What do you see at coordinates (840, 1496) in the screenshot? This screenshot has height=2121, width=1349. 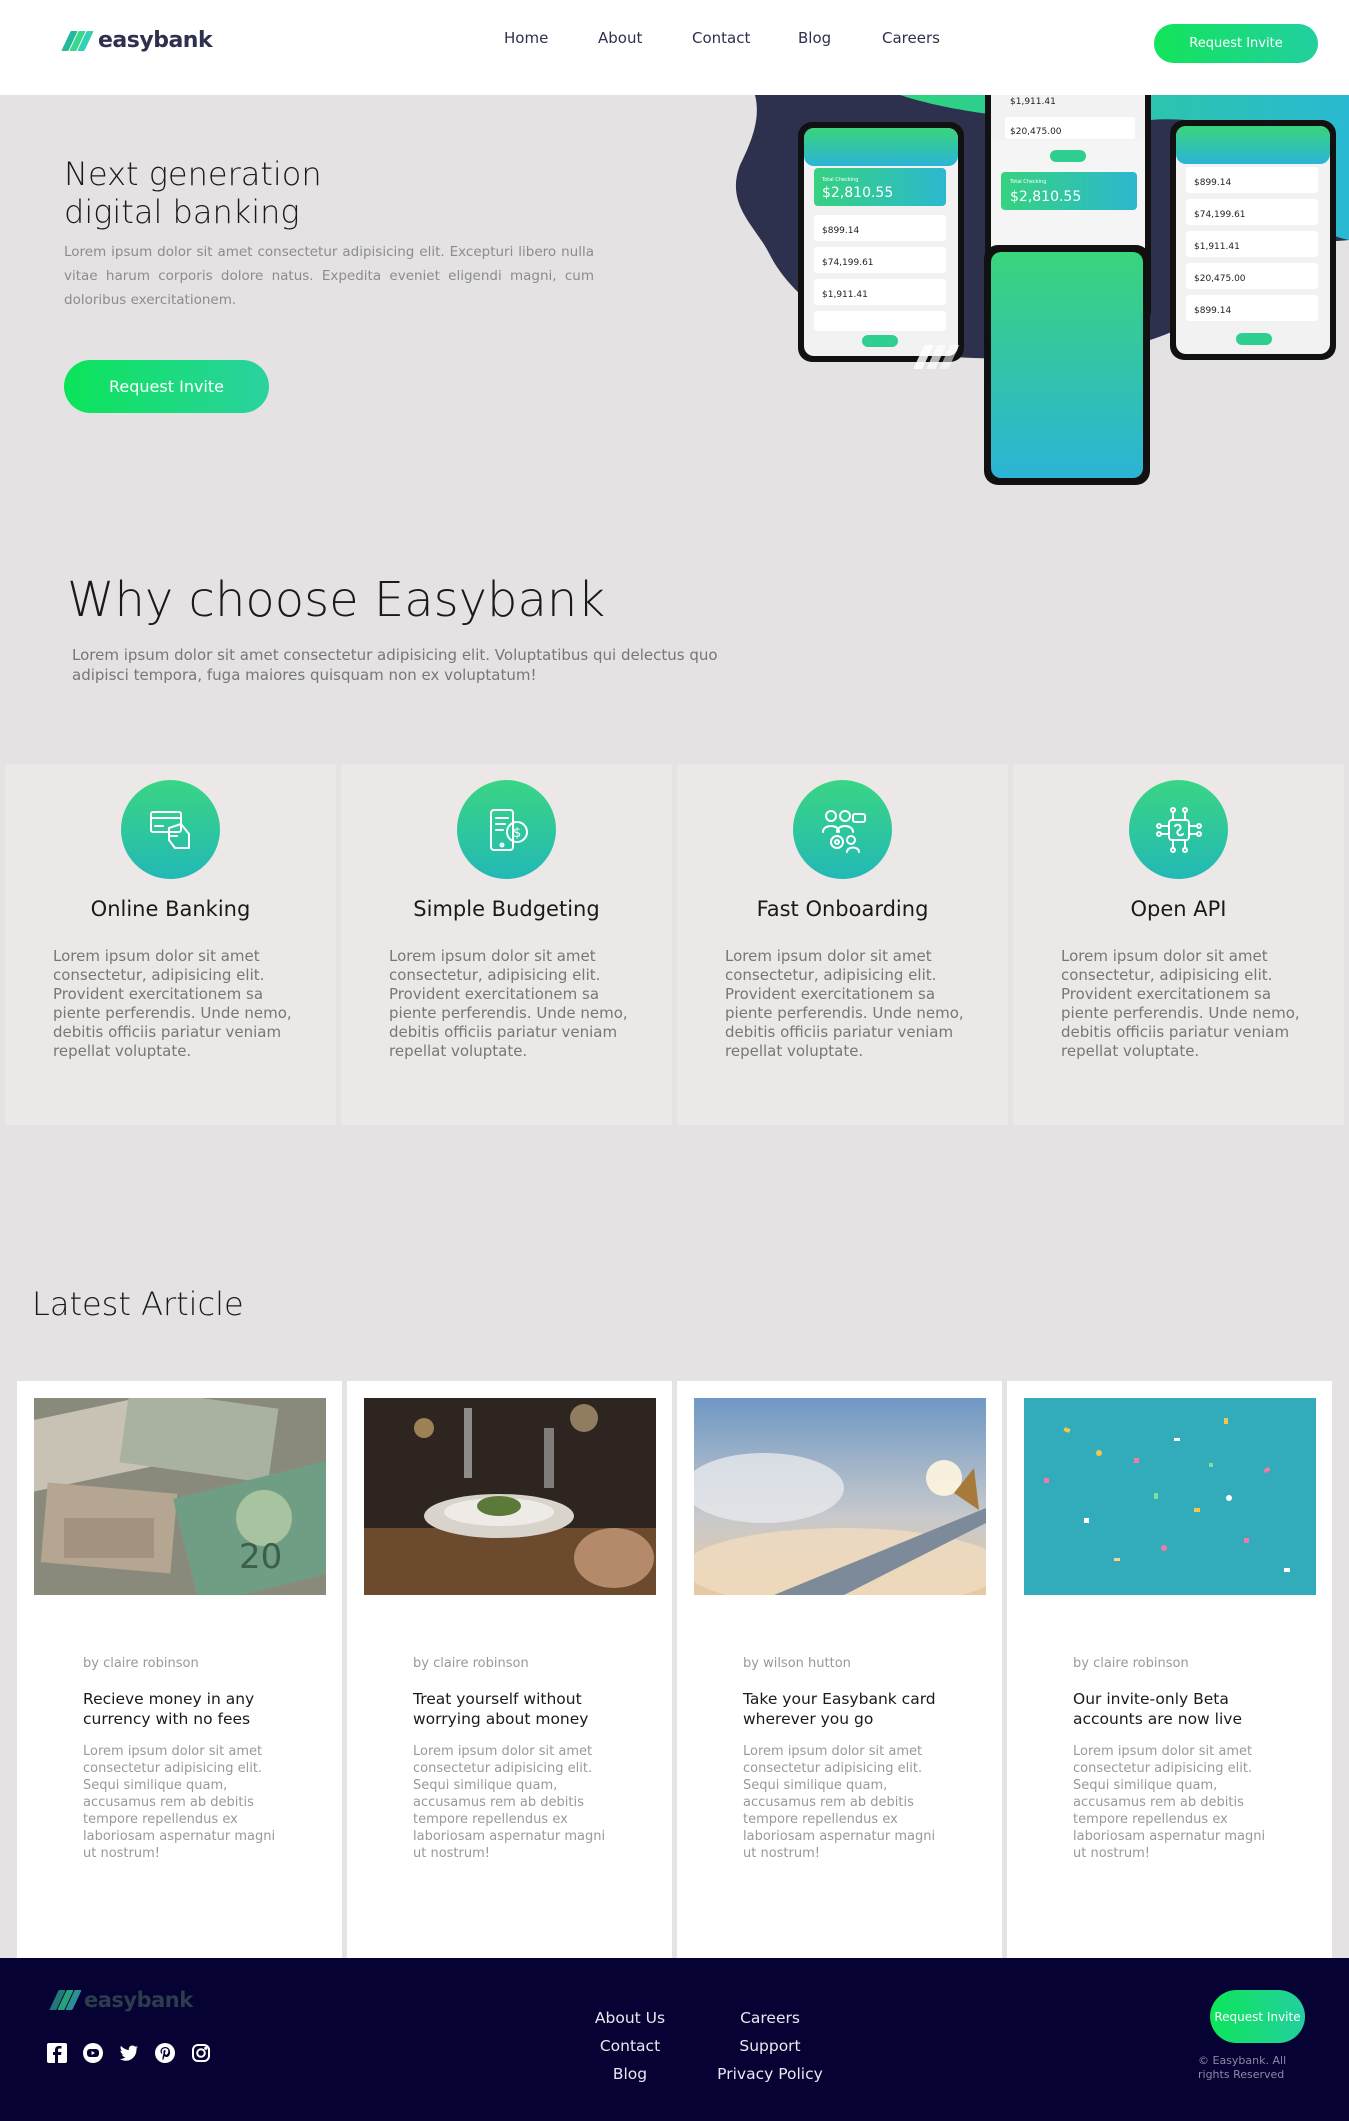 I see `plane-photo` at bounding box center [840, 1496].